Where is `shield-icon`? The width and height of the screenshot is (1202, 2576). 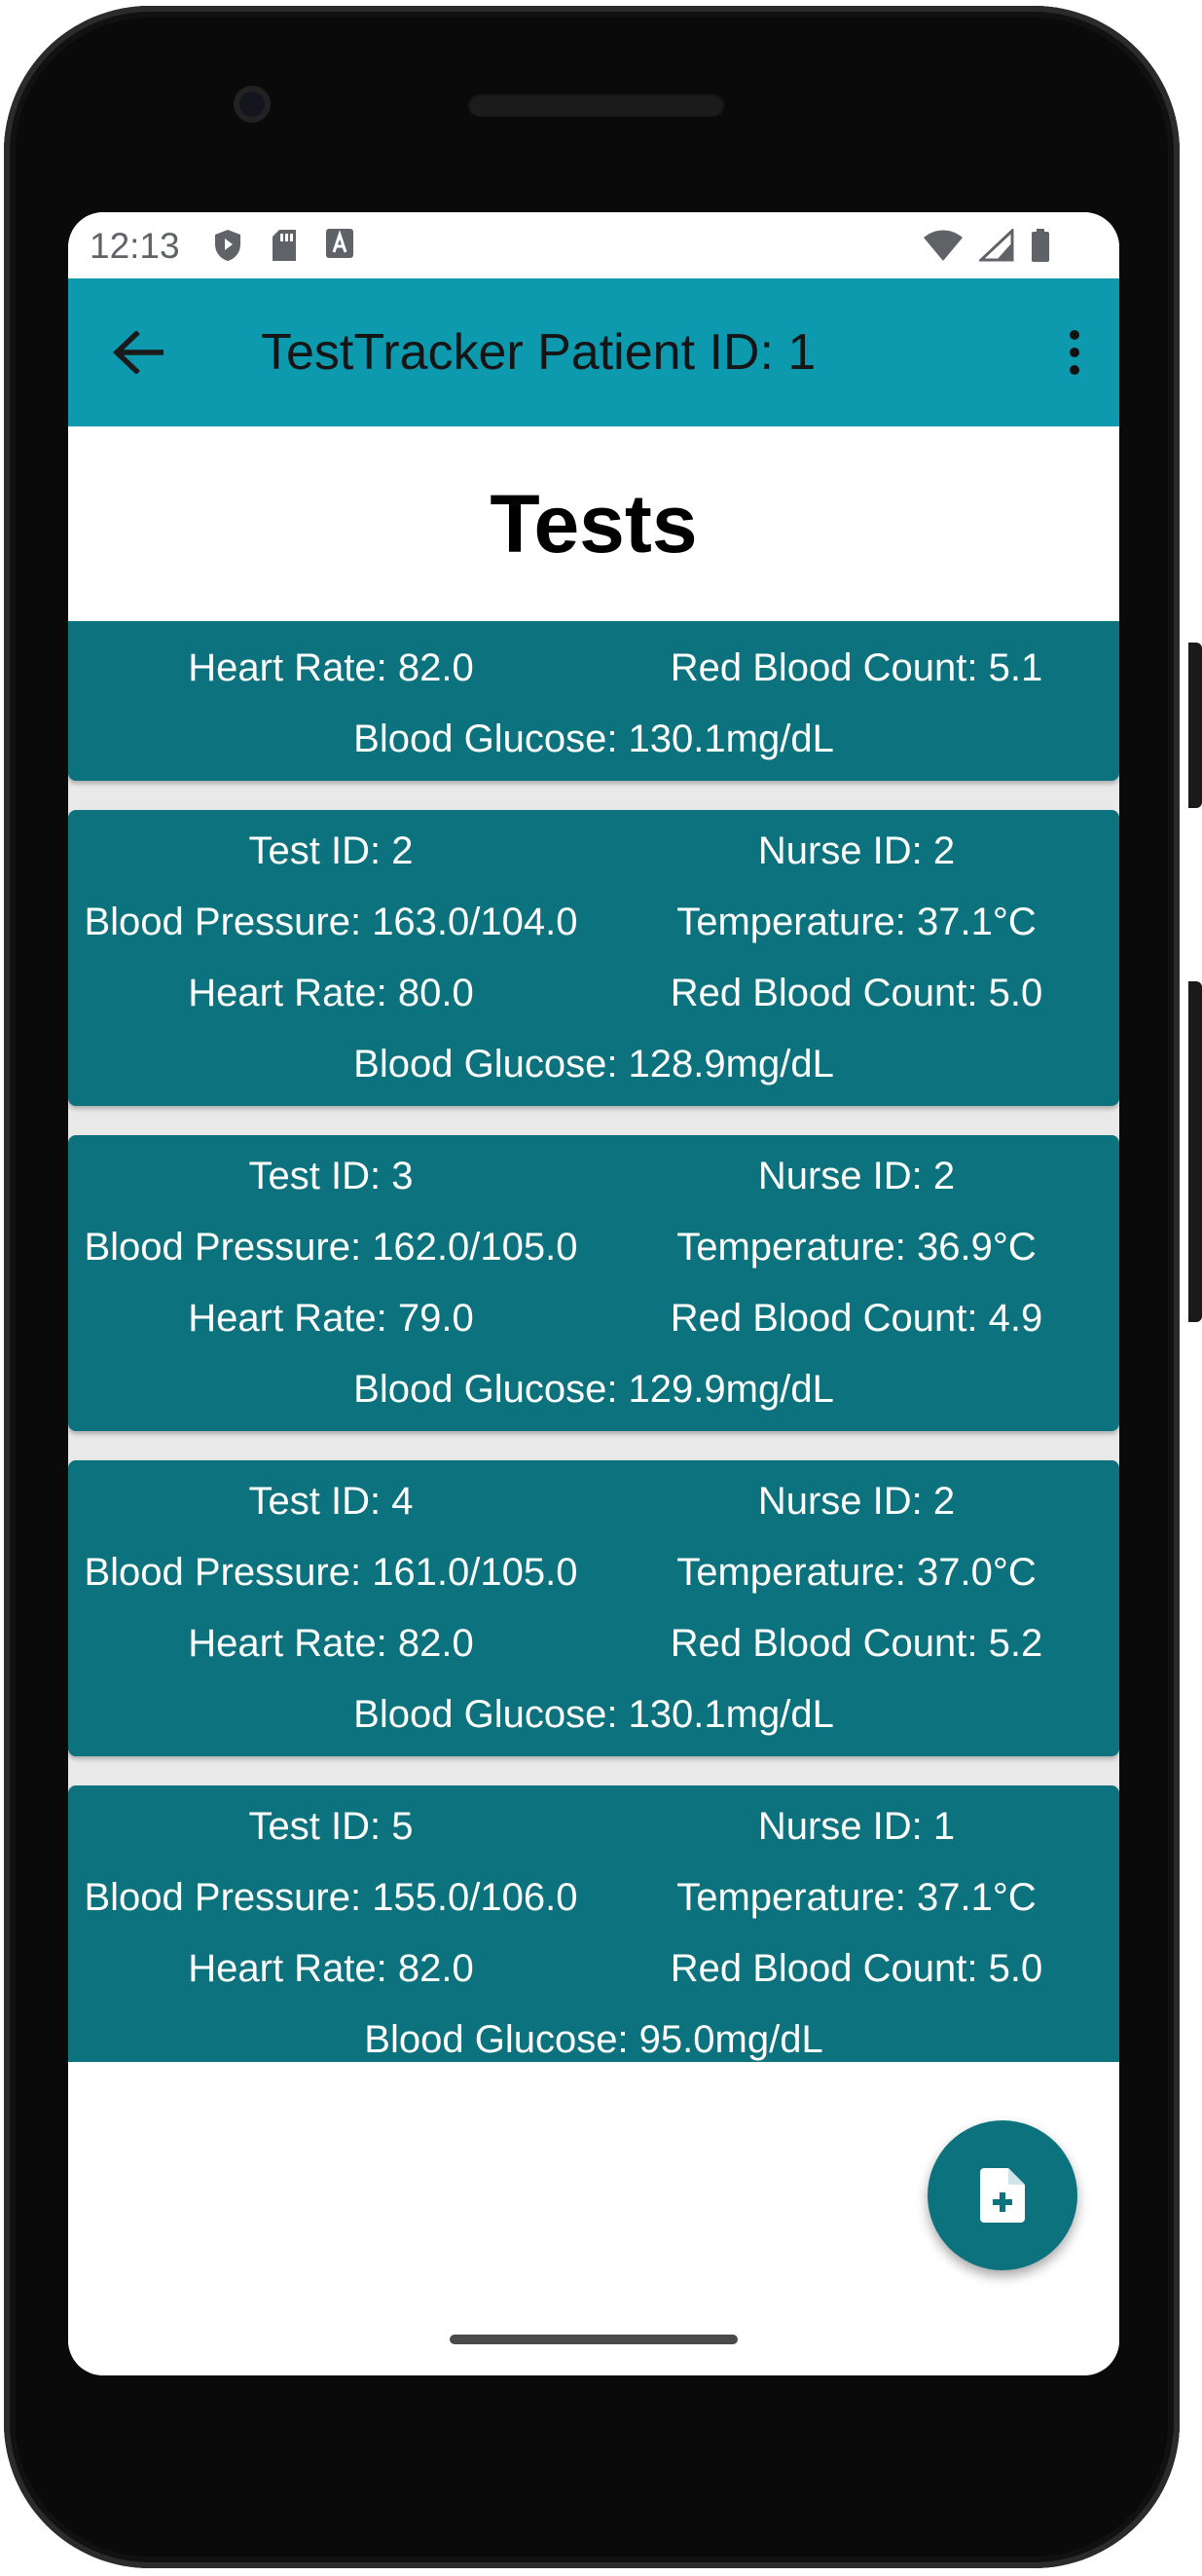
shield-icon is located at coordinates (227, 245).